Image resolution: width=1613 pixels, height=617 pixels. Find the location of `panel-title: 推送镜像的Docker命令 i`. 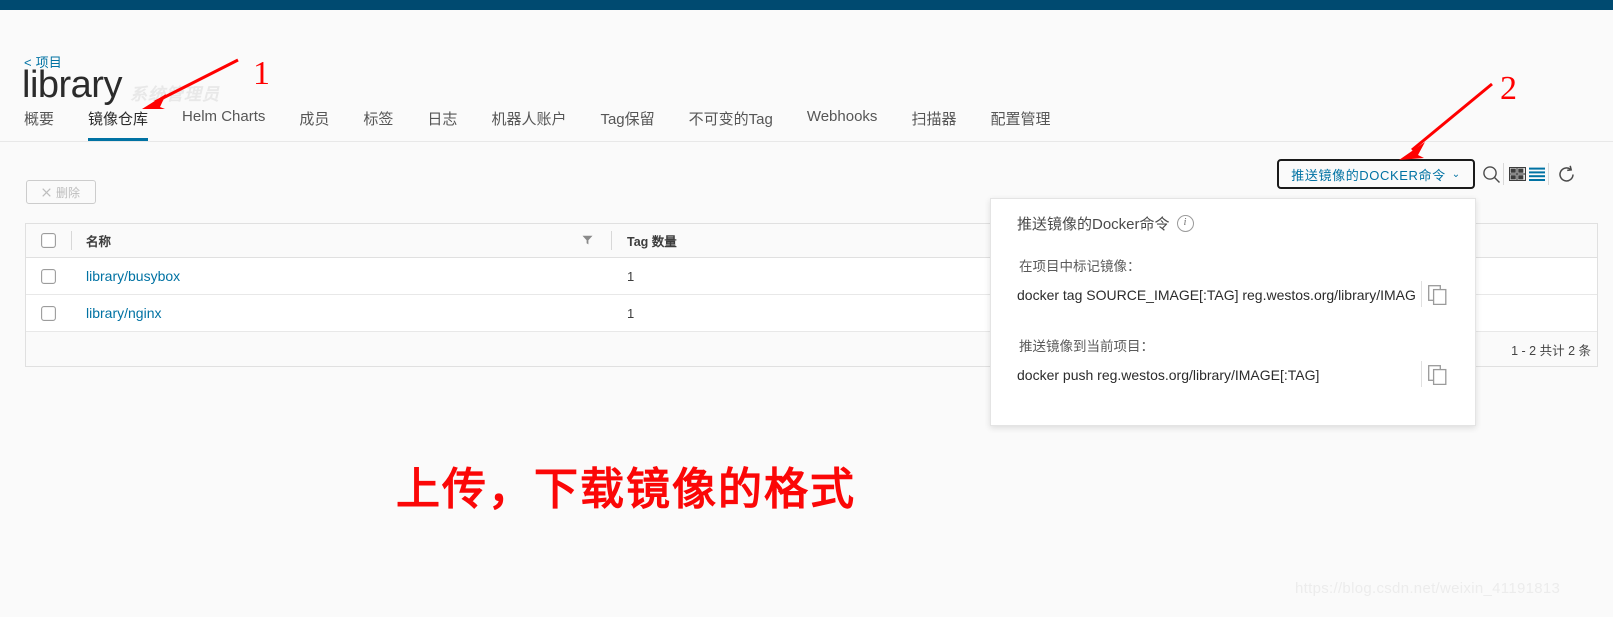

panel-title: 推送镜像的Docker命令 i is located at coordinates (1105, 223).